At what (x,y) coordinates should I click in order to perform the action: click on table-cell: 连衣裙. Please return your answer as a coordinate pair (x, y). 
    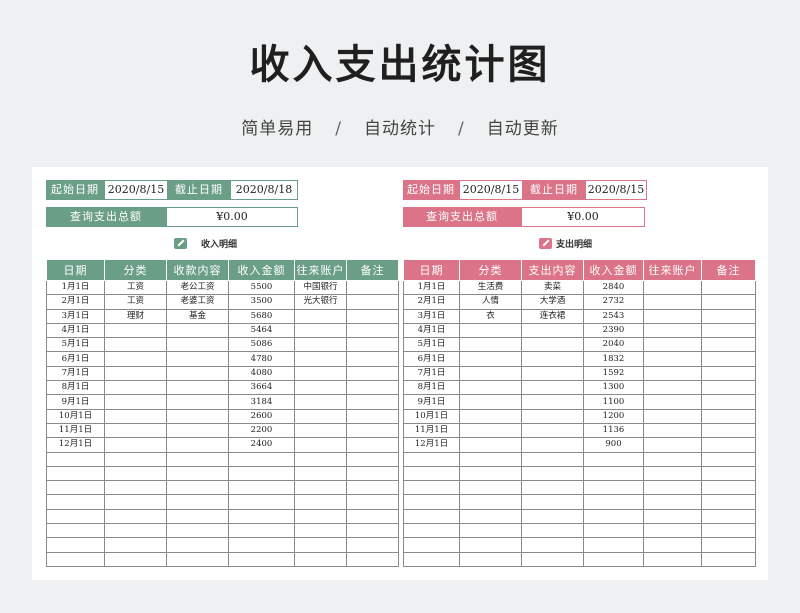
    Looking at the image, I should click on (552, 316).